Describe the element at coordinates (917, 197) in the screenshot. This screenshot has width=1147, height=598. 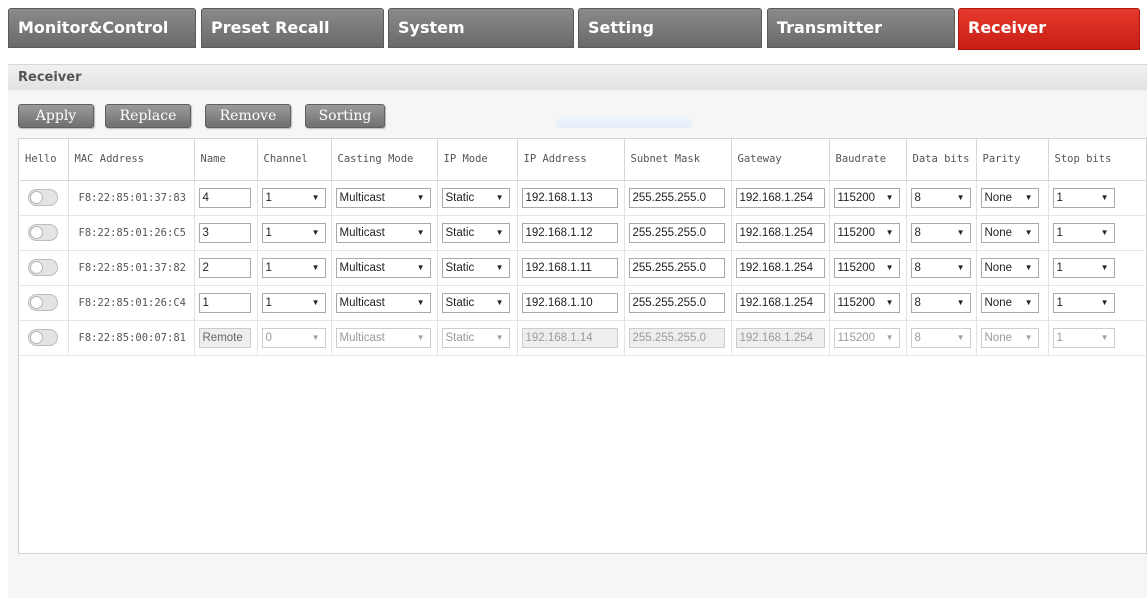
I see `data-bits-value: 8` at that location.